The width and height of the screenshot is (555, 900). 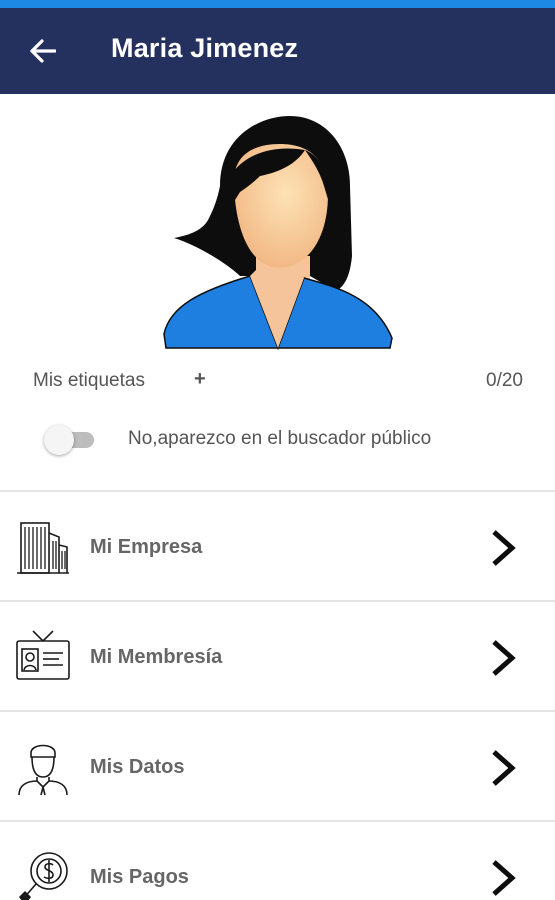 What do you see at coordinates (137, 767) in the screenshot?
I see `menu-item-label: Mis Datos` at bounding box center [137, 767].